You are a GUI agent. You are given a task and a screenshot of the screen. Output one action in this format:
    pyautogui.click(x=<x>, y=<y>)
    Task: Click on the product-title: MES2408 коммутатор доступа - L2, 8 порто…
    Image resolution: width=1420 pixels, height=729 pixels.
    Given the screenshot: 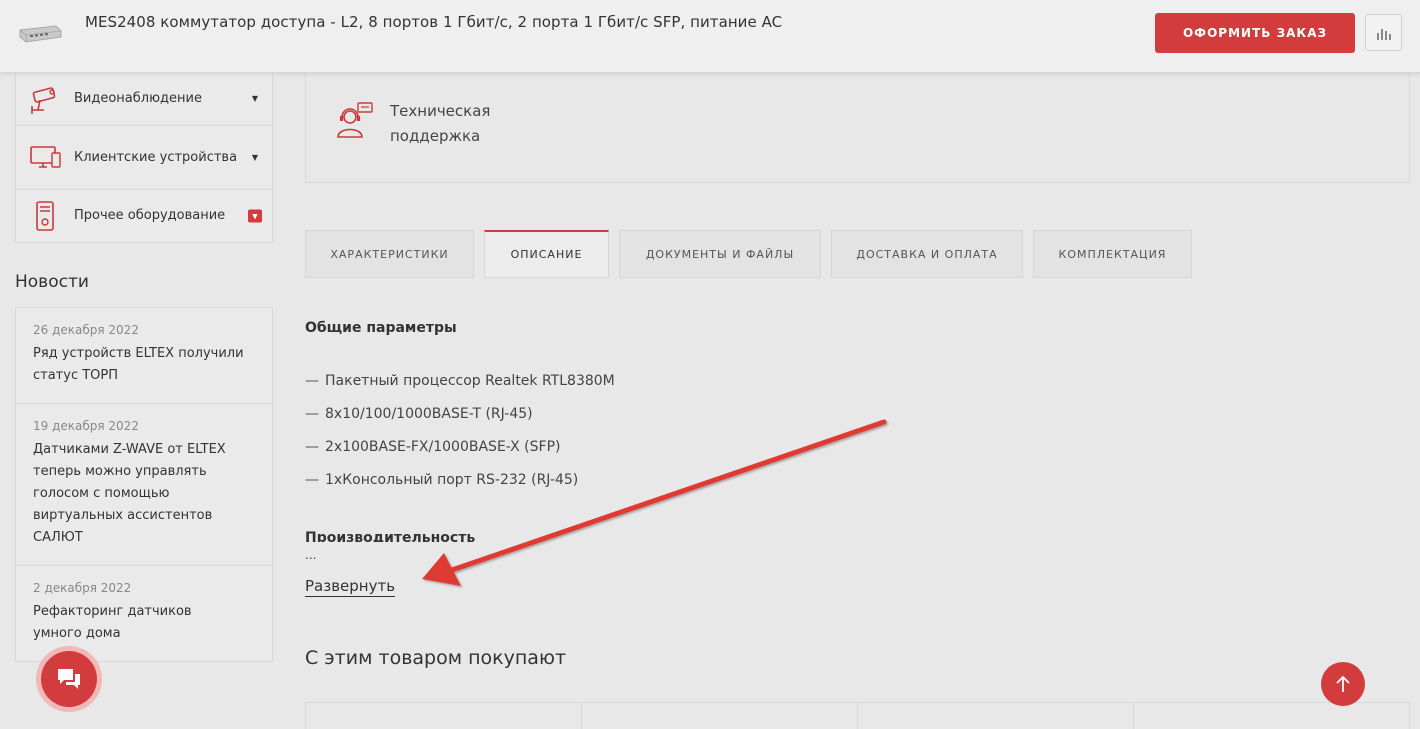 What is the action you would take?
    pyautogui.click(x=434, y=22)
    